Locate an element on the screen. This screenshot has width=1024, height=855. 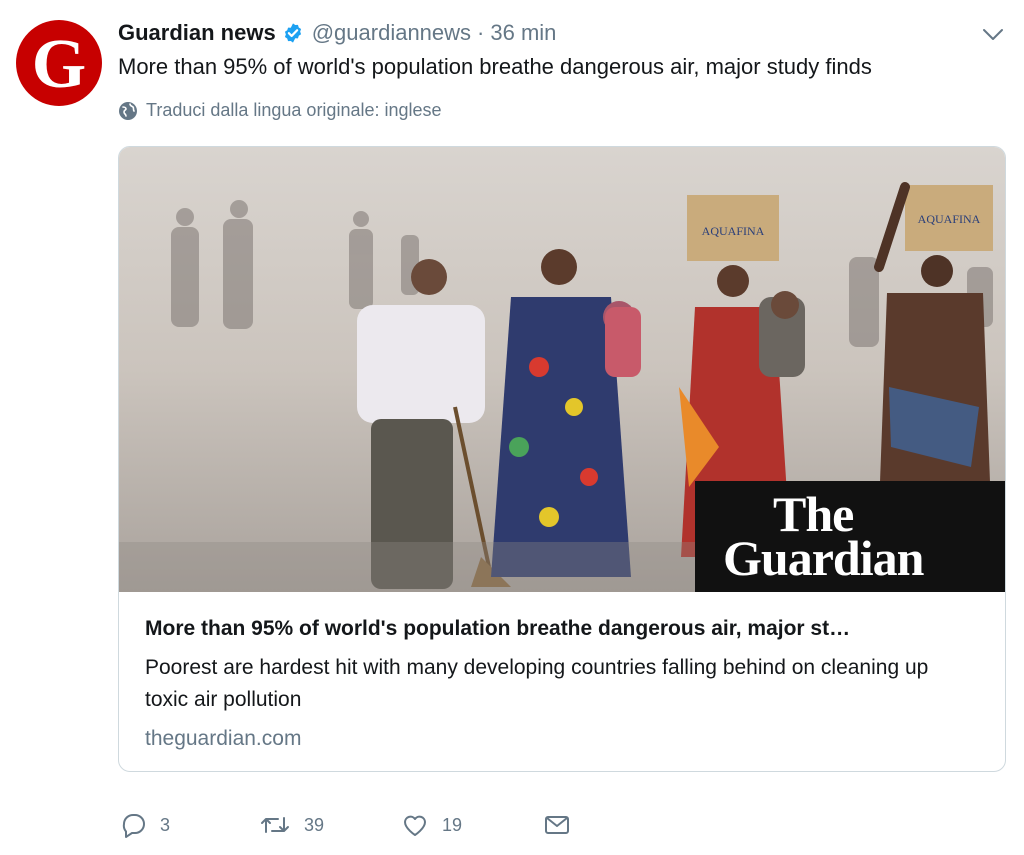
author-name: Guardian news is located at coordinates (197, 33).